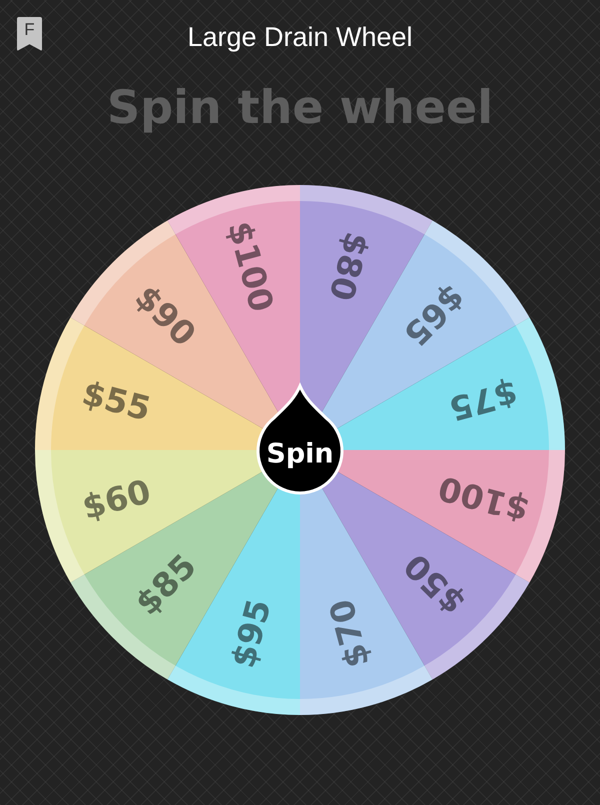  Describe the element at coordinates (166, 316) in the screenshot. I see `segment-label: $90` at that location.